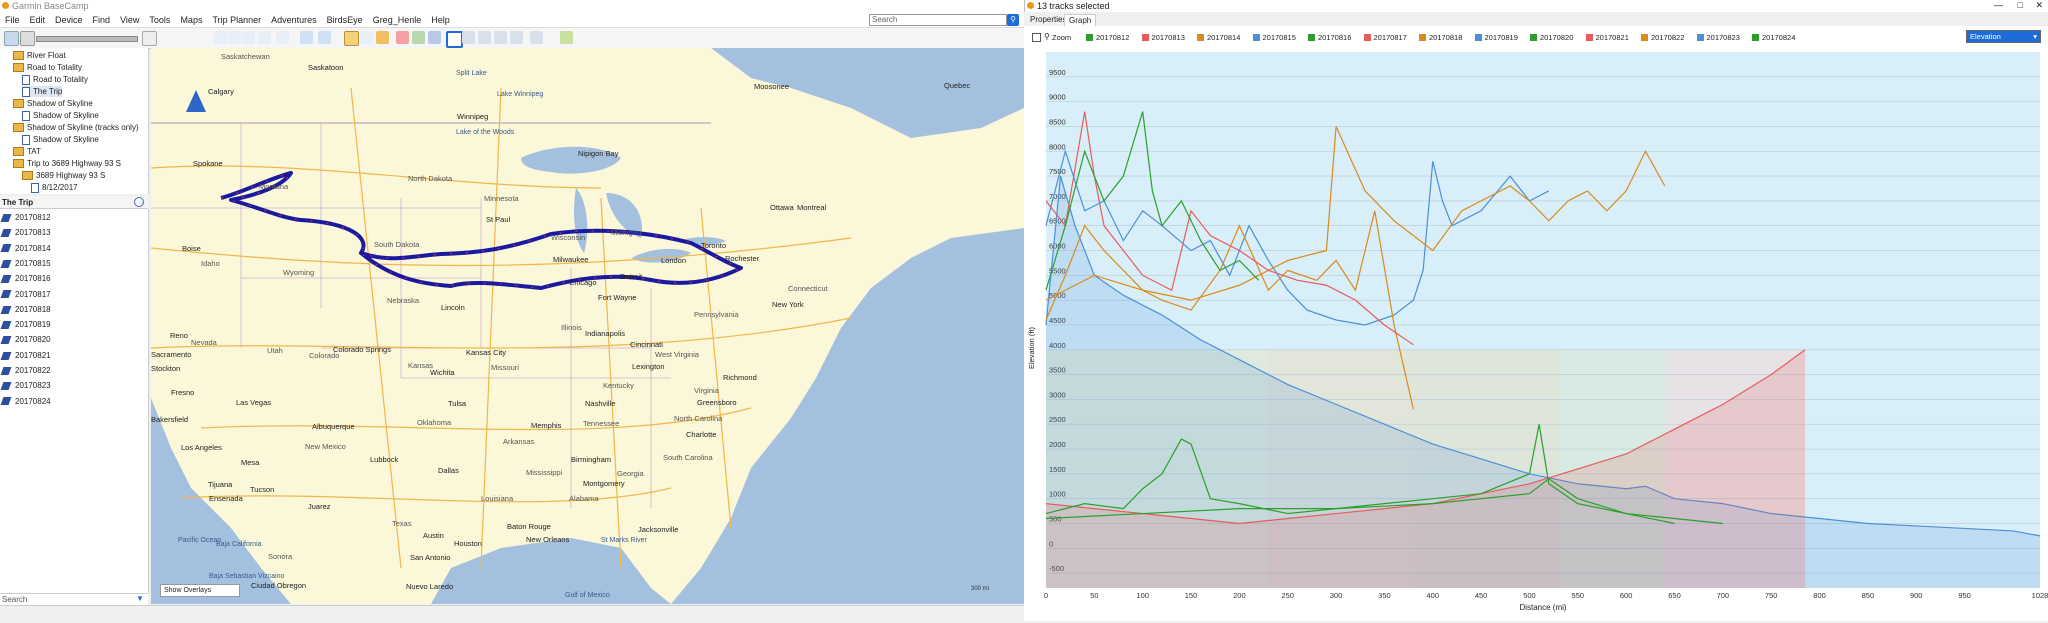  What do you see at coordinates (236, 18) in the screenshot?
I see `menu-trip-planner: Trip Planner` at bounding box center [236, 18].